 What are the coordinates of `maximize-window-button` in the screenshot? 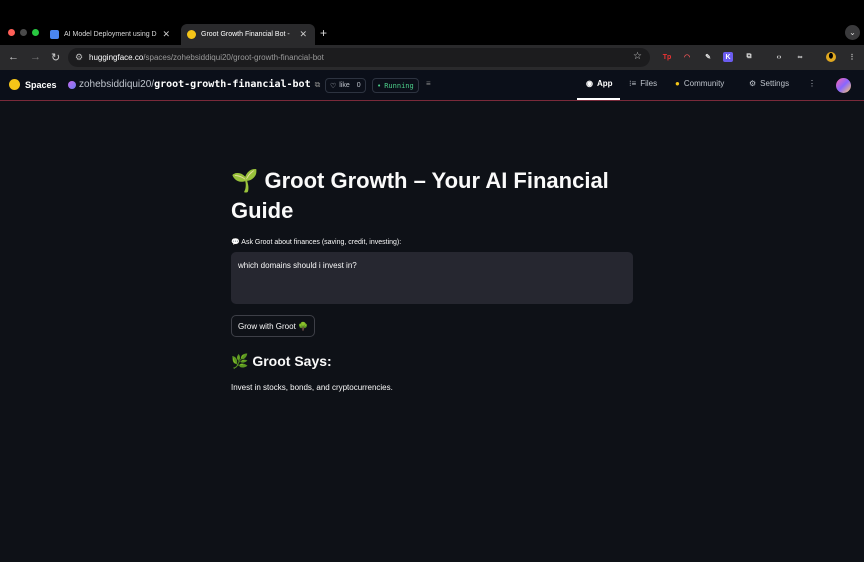 It's located at (35, 32).